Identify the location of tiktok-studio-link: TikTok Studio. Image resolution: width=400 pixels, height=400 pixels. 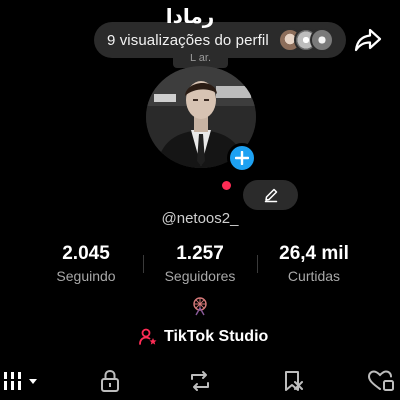
(203, 337).